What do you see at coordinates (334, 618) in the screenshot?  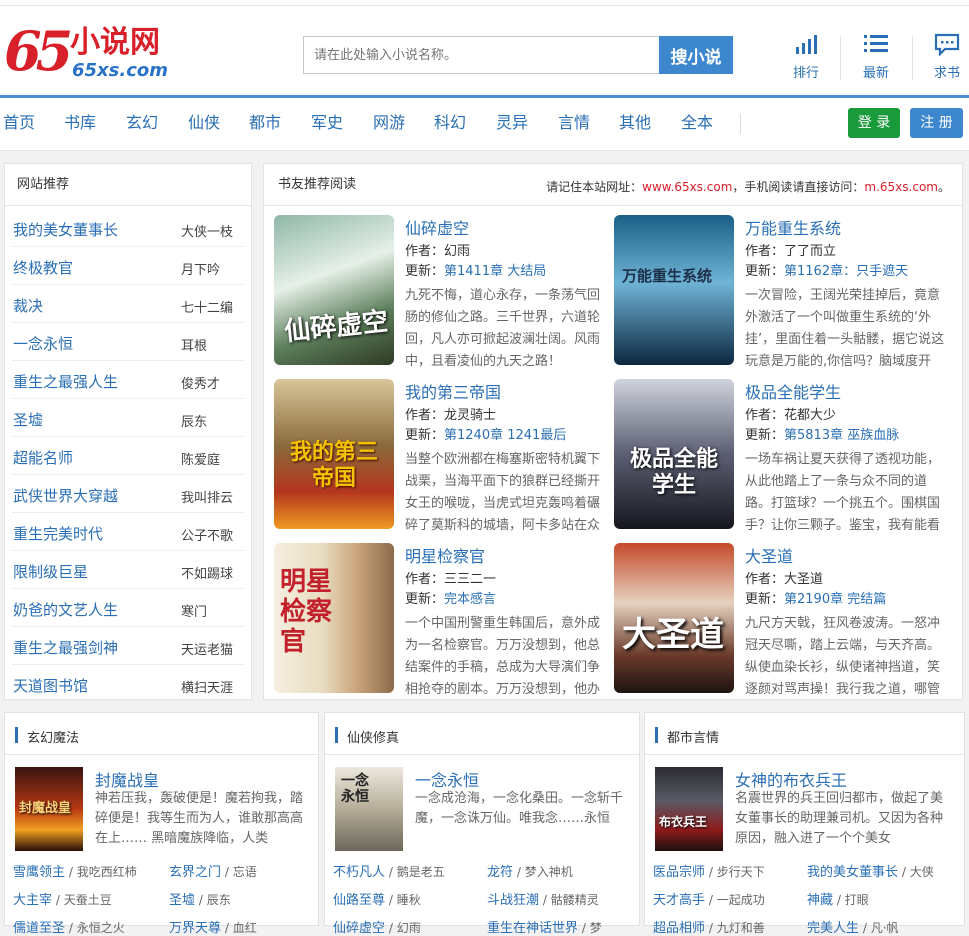 I see `book-cover: 明星检察官` at bounding box center [334, 618].